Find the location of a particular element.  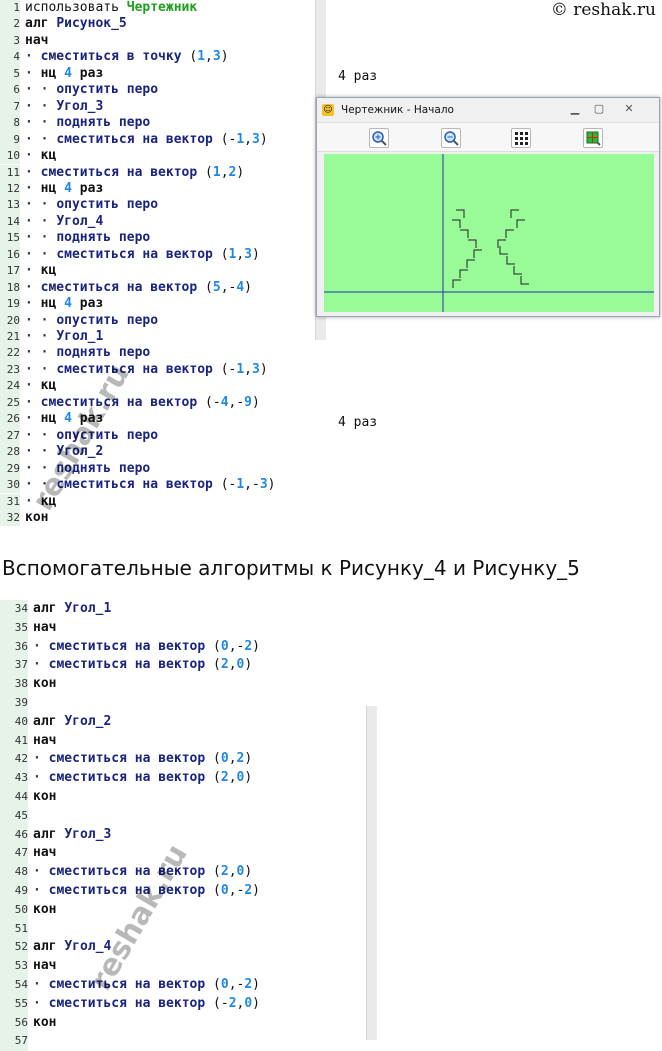

code-line: 24 · кц is located at coordinates (180, 386).